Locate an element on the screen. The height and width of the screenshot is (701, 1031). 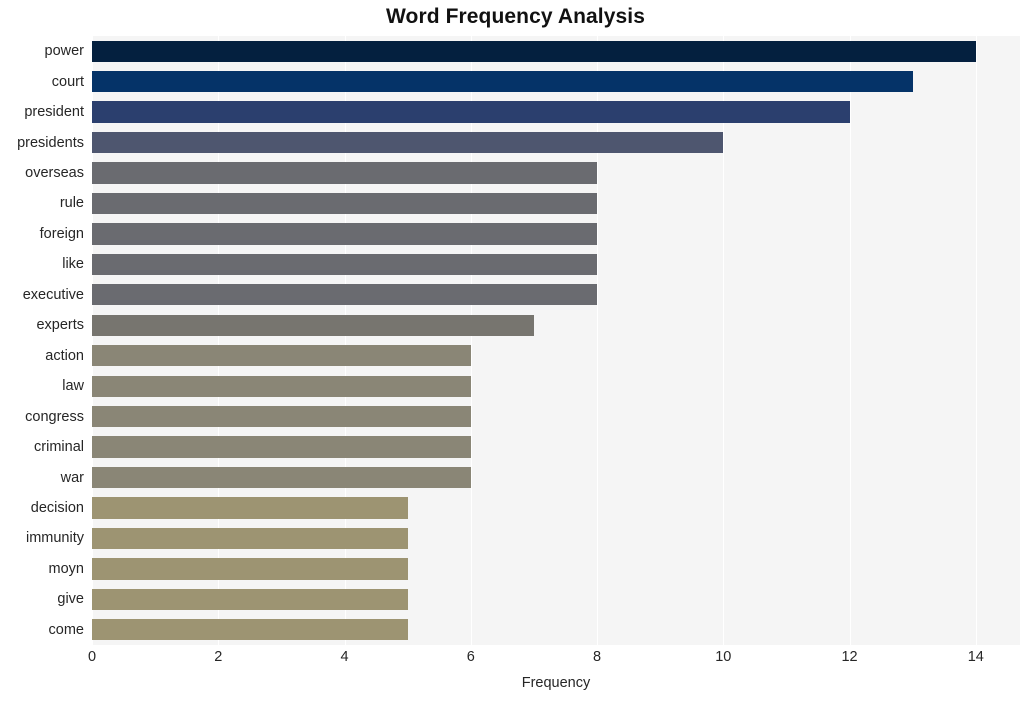
y-tick-label-moyn: moyn is located at coordinates (66, 568).